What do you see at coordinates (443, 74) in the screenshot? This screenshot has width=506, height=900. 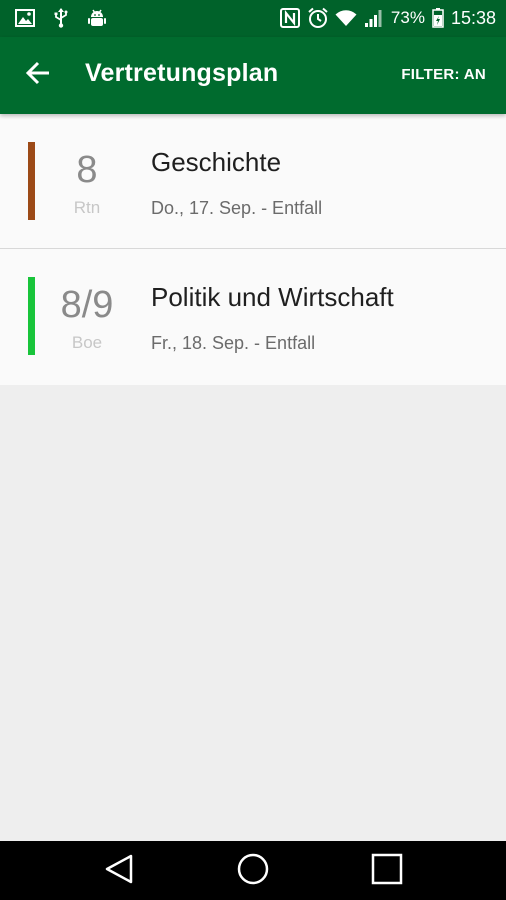 I see `filter-toggle-button: FILTER: AN` at bounding box center [443, 74].